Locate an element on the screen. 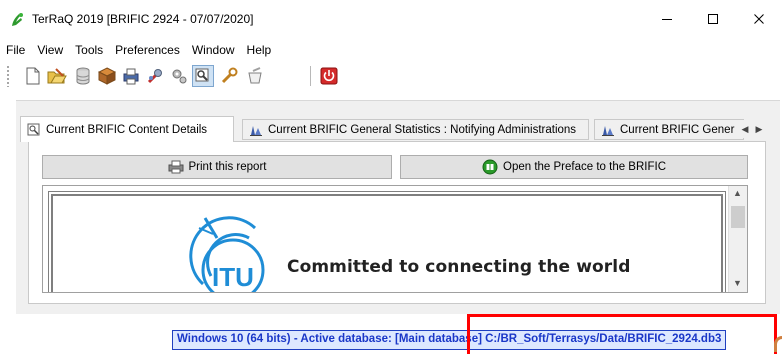 The width and height of the screenshot is (782, 354). tools-icon is located at coordinates (155, 76).